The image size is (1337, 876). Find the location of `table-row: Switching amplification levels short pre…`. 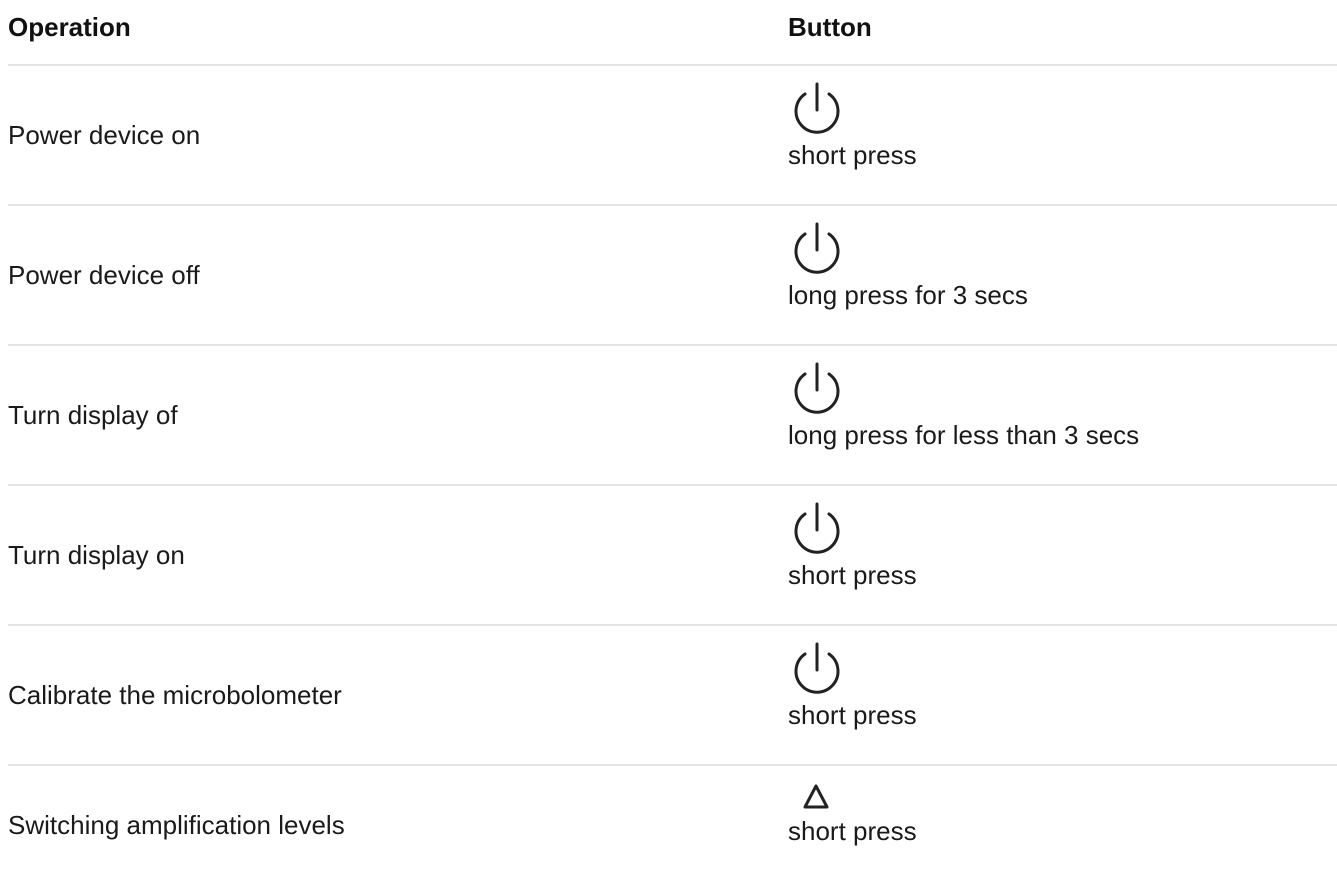

table-row: Switching amplification levels short pre… is located at coordinates (672, 821).